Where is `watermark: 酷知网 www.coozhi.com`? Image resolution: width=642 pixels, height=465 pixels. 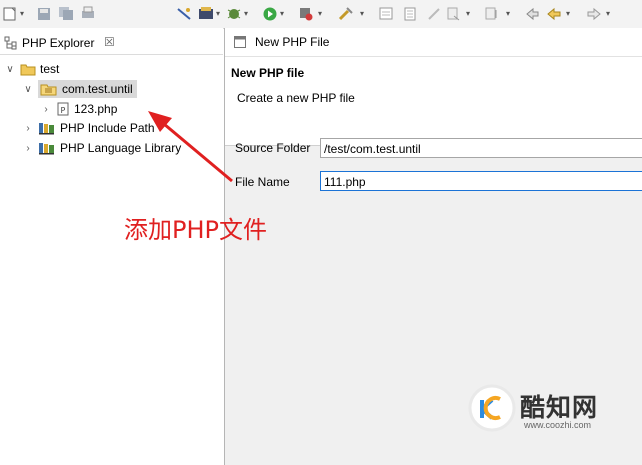
watermark: 酷知网 www.coozhi.com is located at coordinates (551, 409).